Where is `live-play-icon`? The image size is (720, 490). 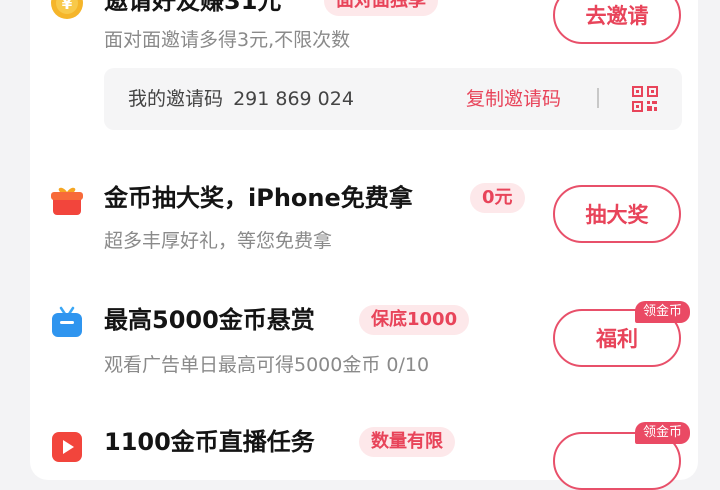
live-play-icon is located at coordinates (67, 447).